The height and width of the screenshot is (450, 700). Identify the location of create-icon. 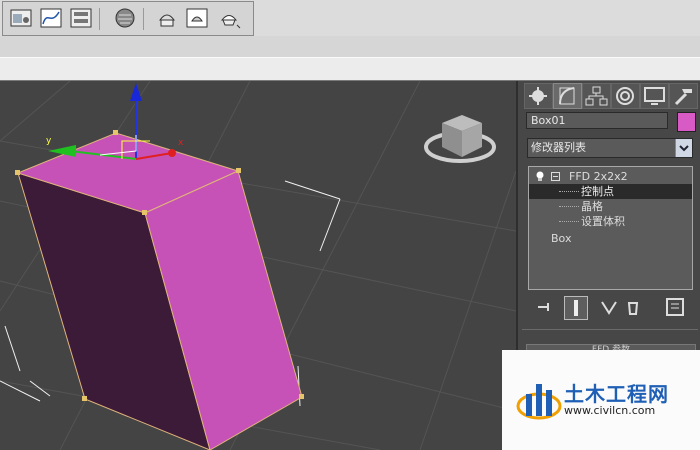
(538, 96).